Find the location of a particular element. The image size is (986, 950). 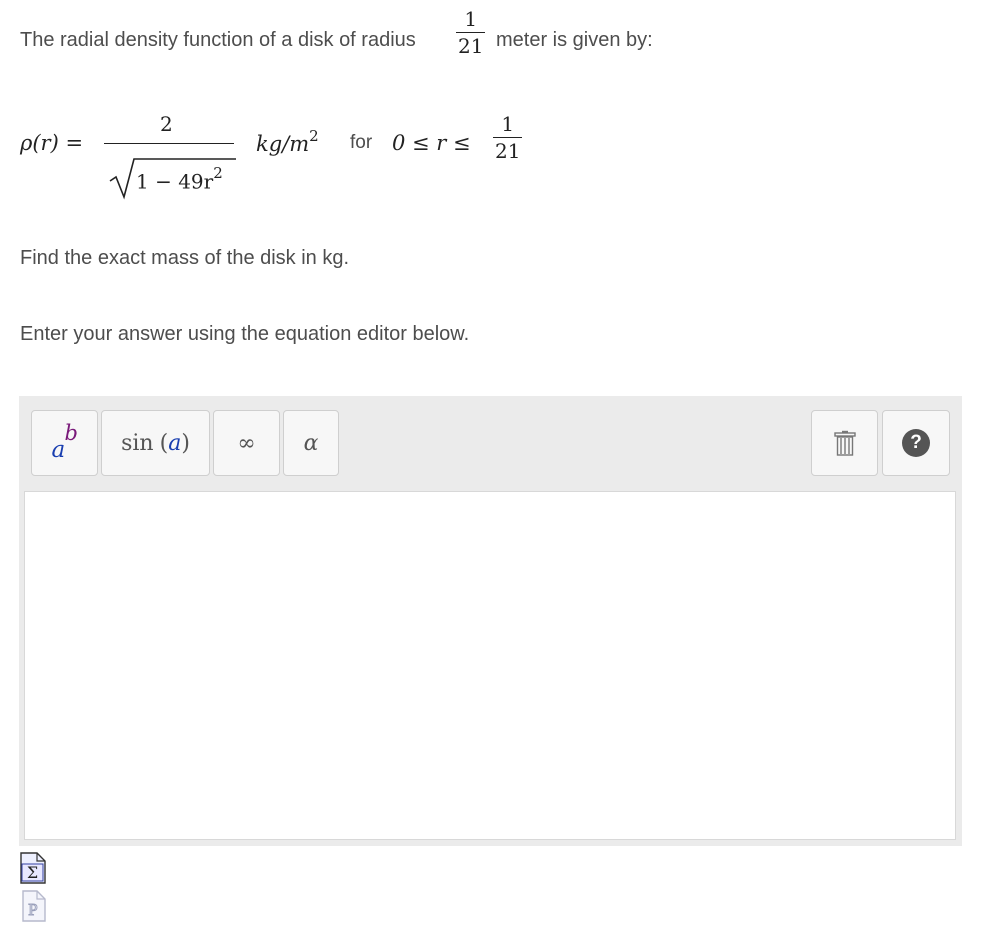

formula-radicand-text: 1 − 49r is located at coordinates (175, 181).